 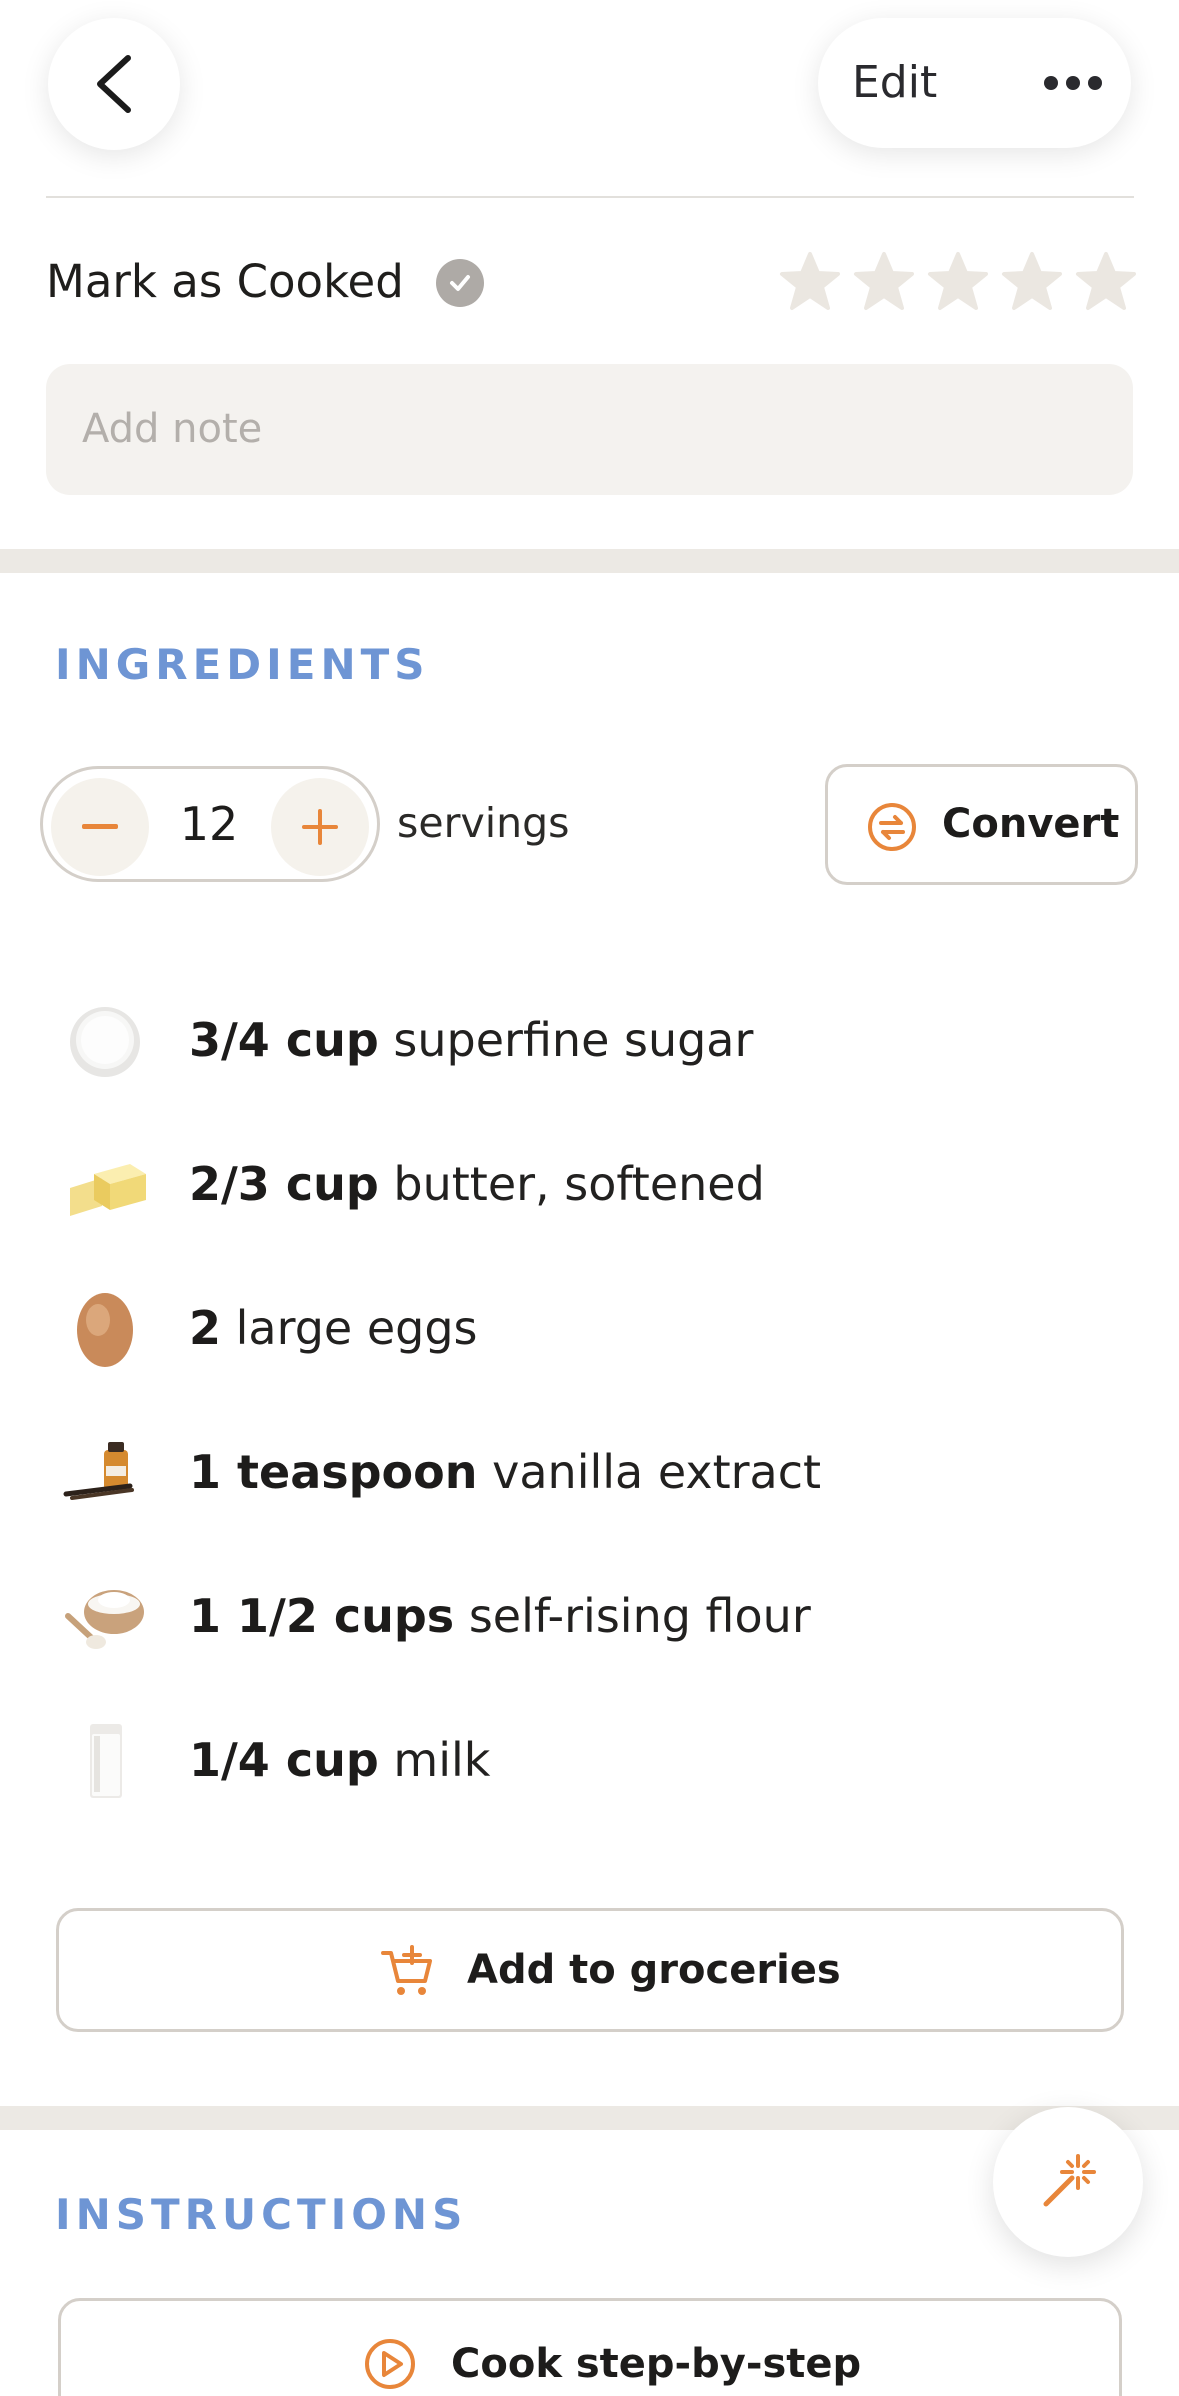 I want to click on ingredient-name: milk, so click(x=442, y=1760).